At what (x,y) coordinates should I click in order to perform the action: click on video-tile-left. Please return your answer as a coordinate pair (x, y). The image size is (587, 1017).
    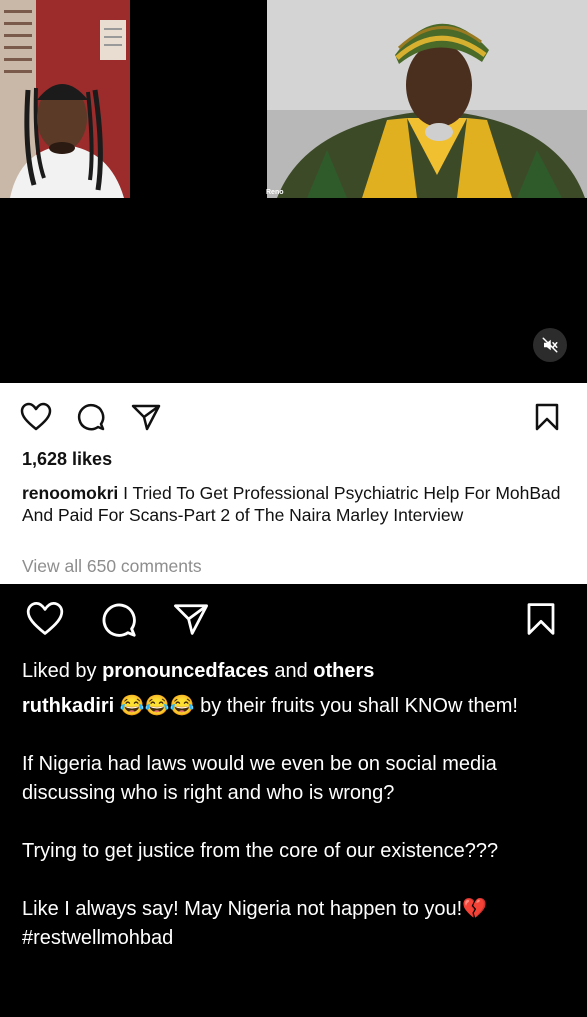
    Looking at the image, I should click on (65, 99).